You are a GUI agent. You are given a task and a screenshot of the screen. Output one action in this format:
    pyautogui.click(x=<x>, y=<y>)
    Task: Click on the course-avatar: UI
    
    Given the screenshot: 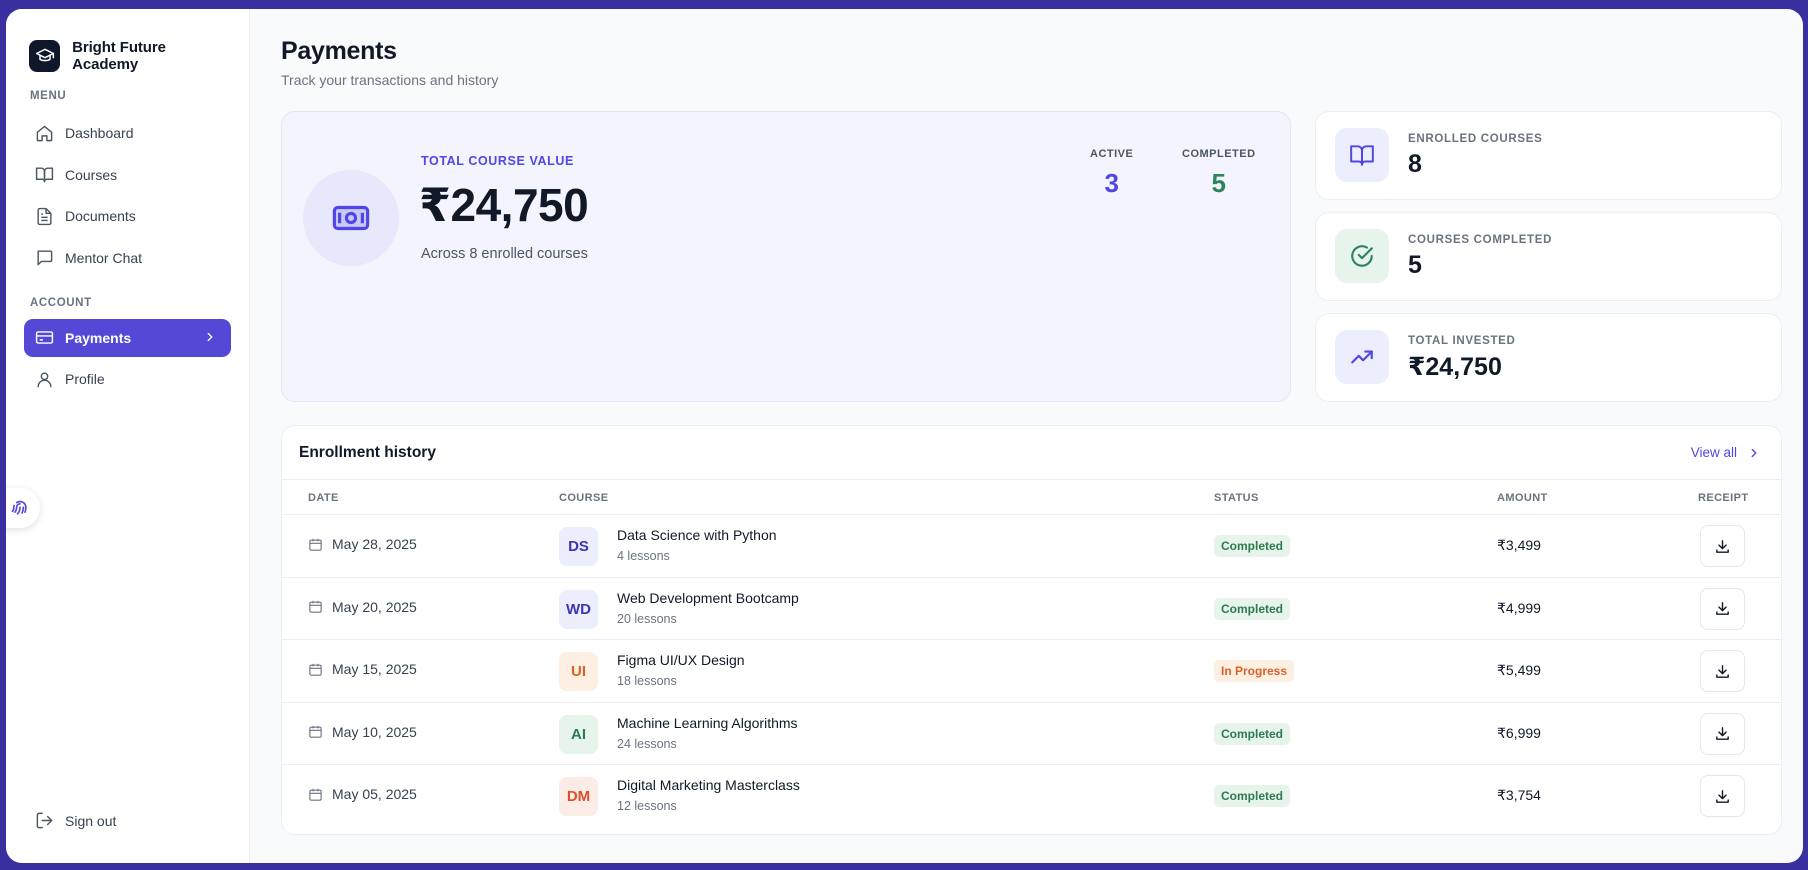 What is the action you would take?
    pyautogui.click(x=578, y=671)
    